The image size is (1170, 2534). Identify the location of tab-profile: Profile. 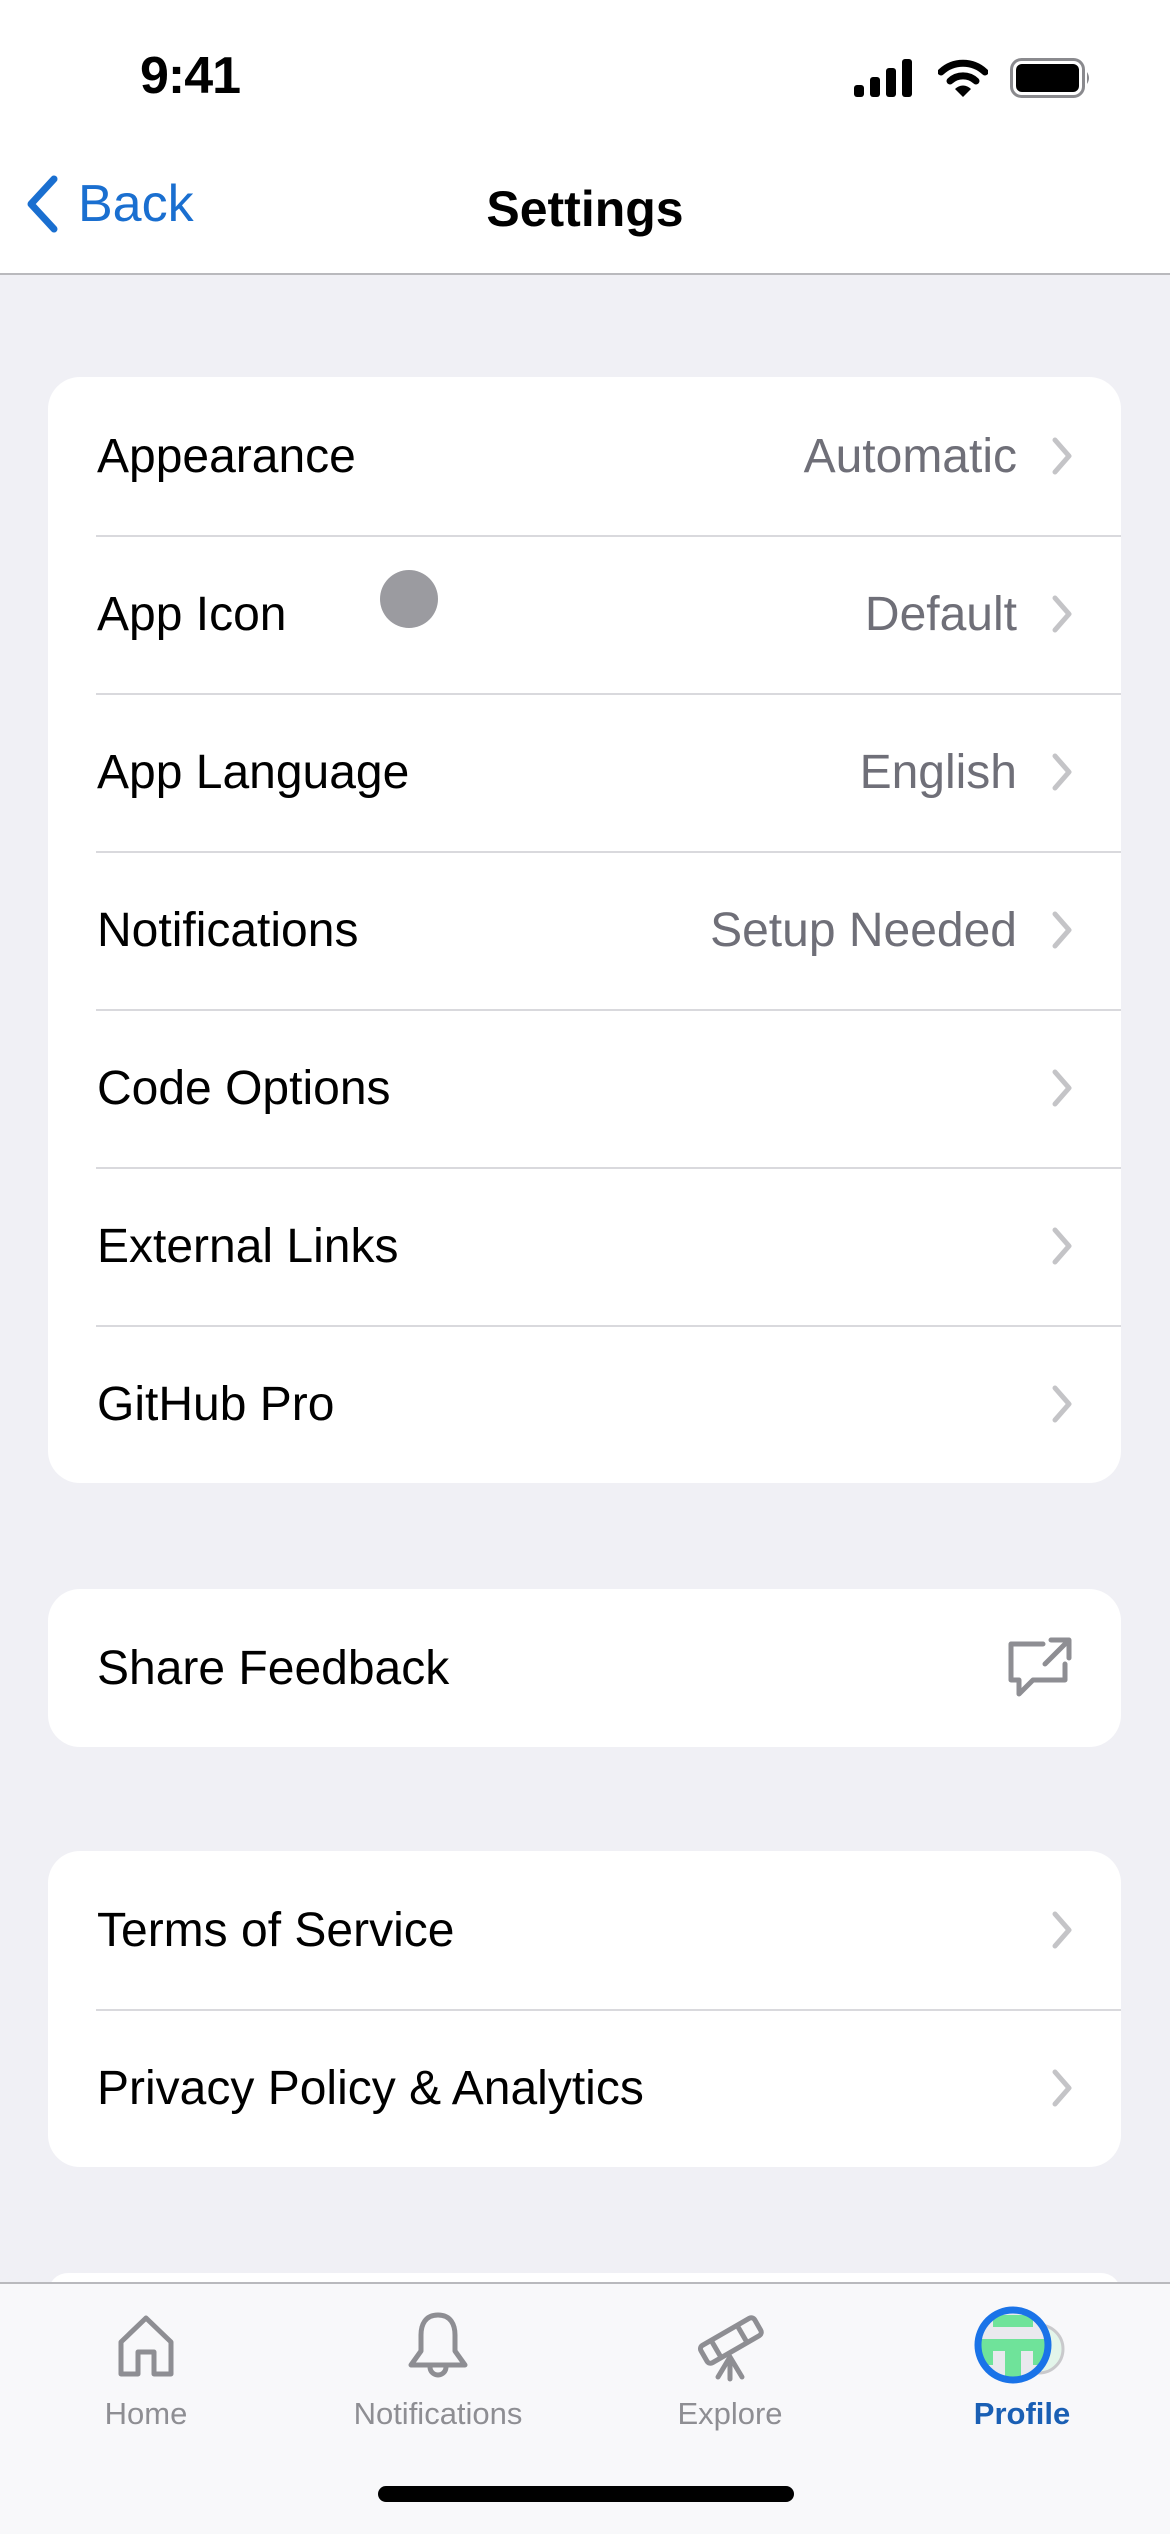
(1022, 2367).